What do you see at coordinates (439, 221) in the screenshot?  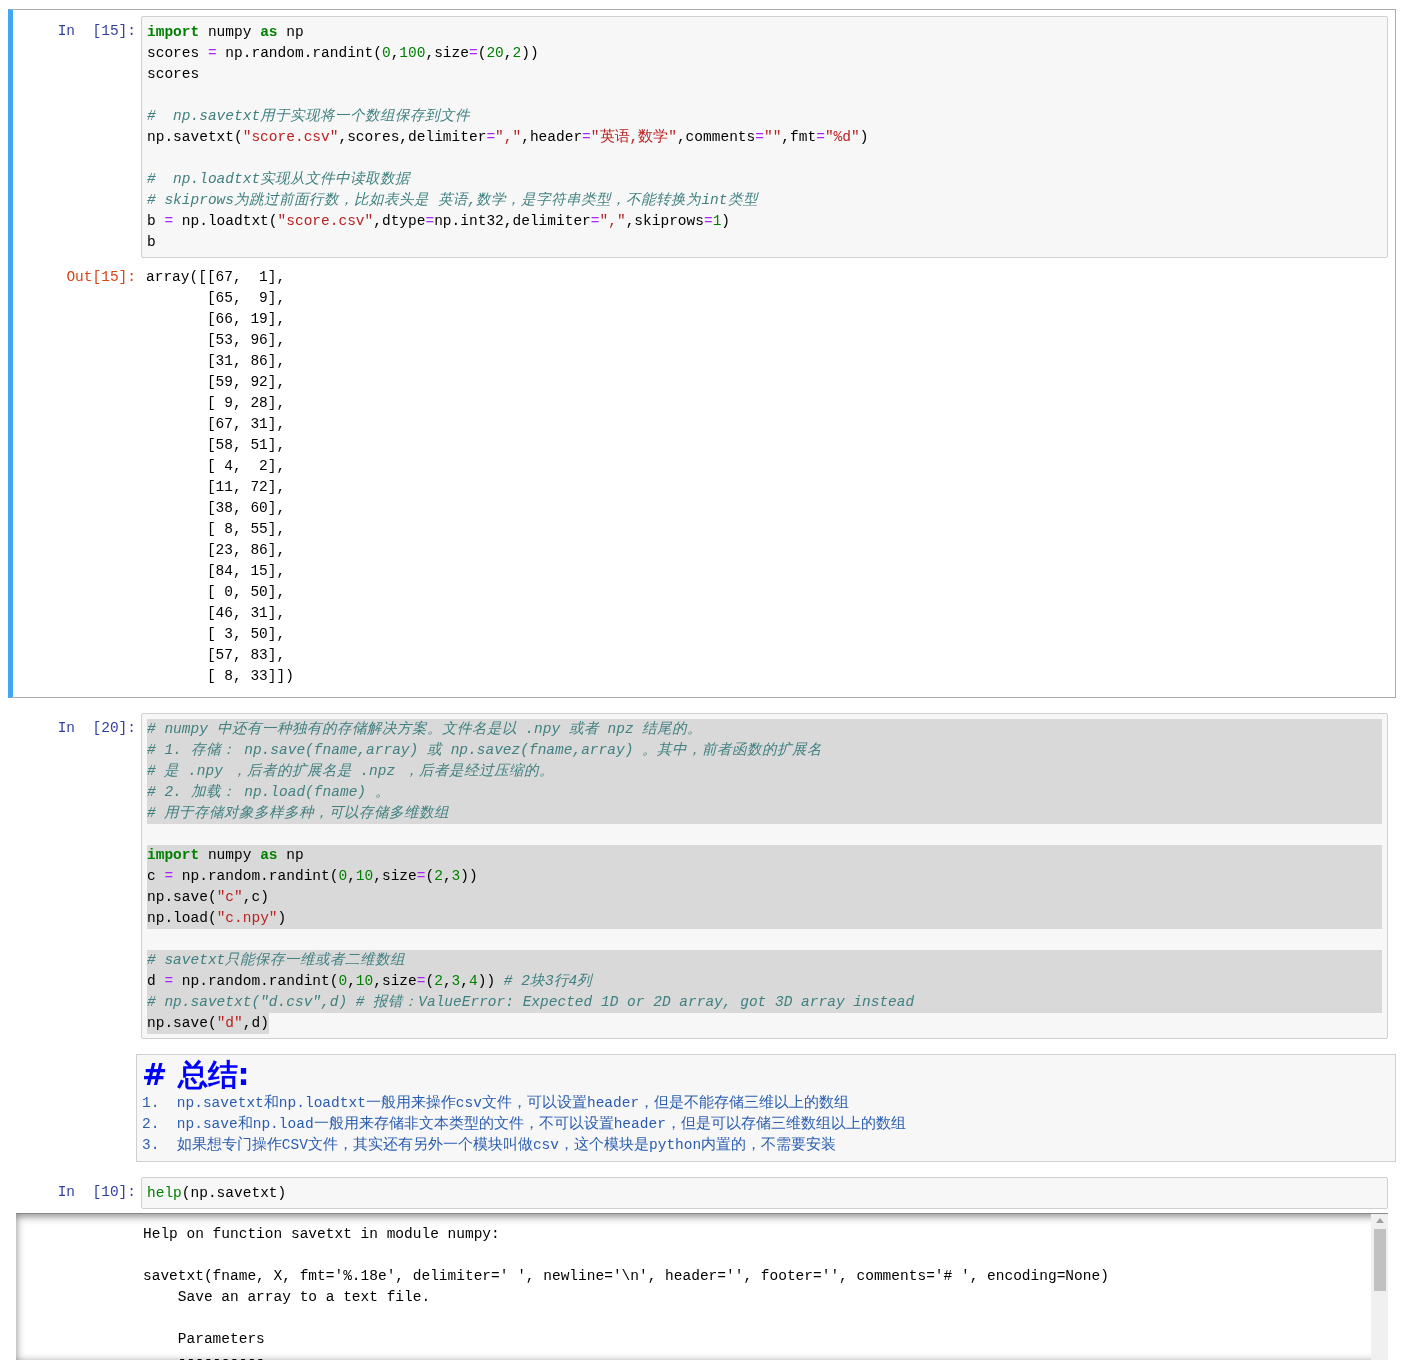 I see `code-line: b = np.loadtxt("score.csv",dtype=np.int32,delimiter=",",skiprows=1)` at bounding box center [439, 221].